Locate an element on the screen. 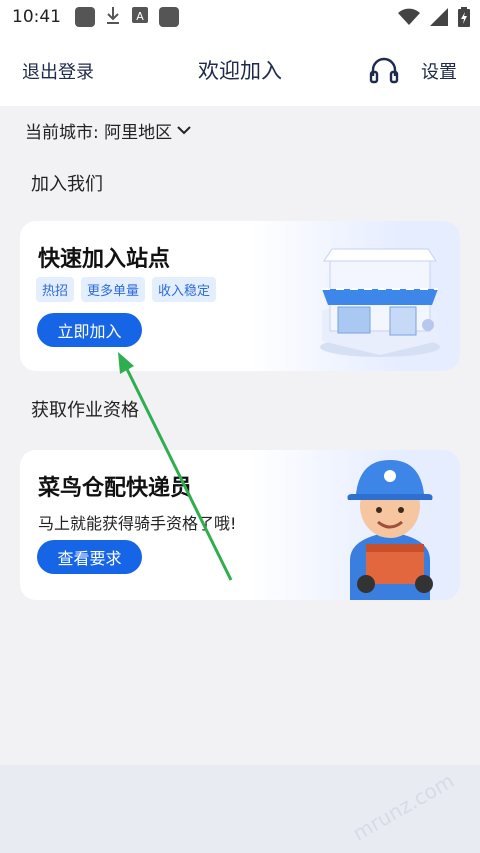  annotation-arrow is located at coordinates (175, 466).